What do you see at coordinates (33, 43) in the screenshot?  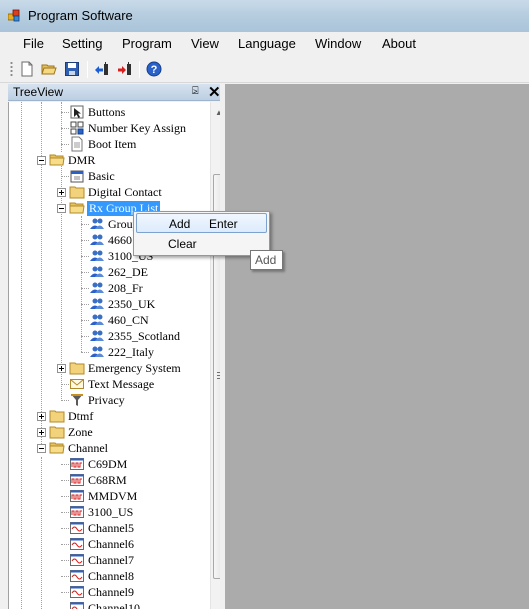 I see `menu-file: File` at bounding box center [33, 43].